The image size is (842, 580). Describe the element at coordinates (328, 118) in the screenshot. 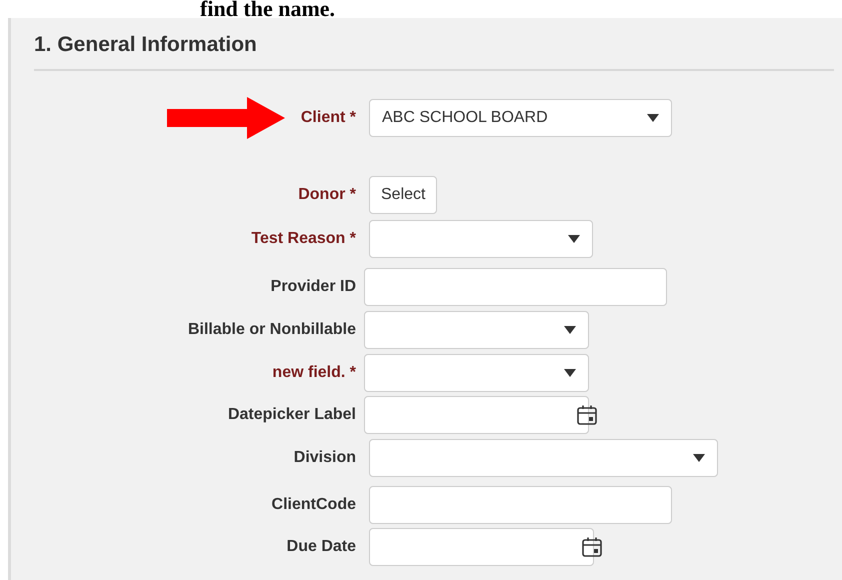

I see `field-label: Client *` at that location.